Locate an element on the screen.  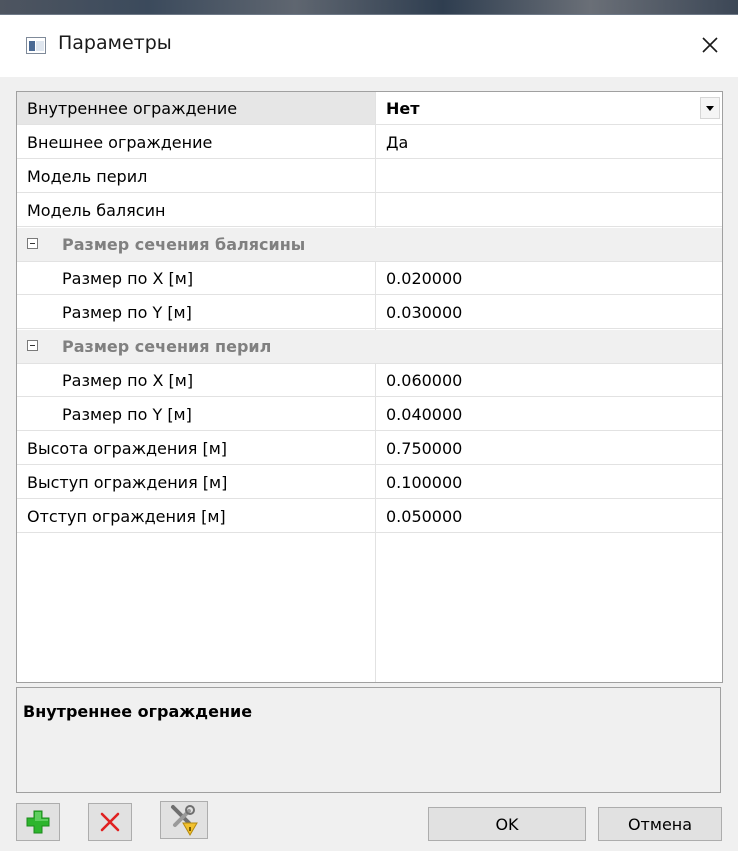
add-button is located at coordinates (38, 822).